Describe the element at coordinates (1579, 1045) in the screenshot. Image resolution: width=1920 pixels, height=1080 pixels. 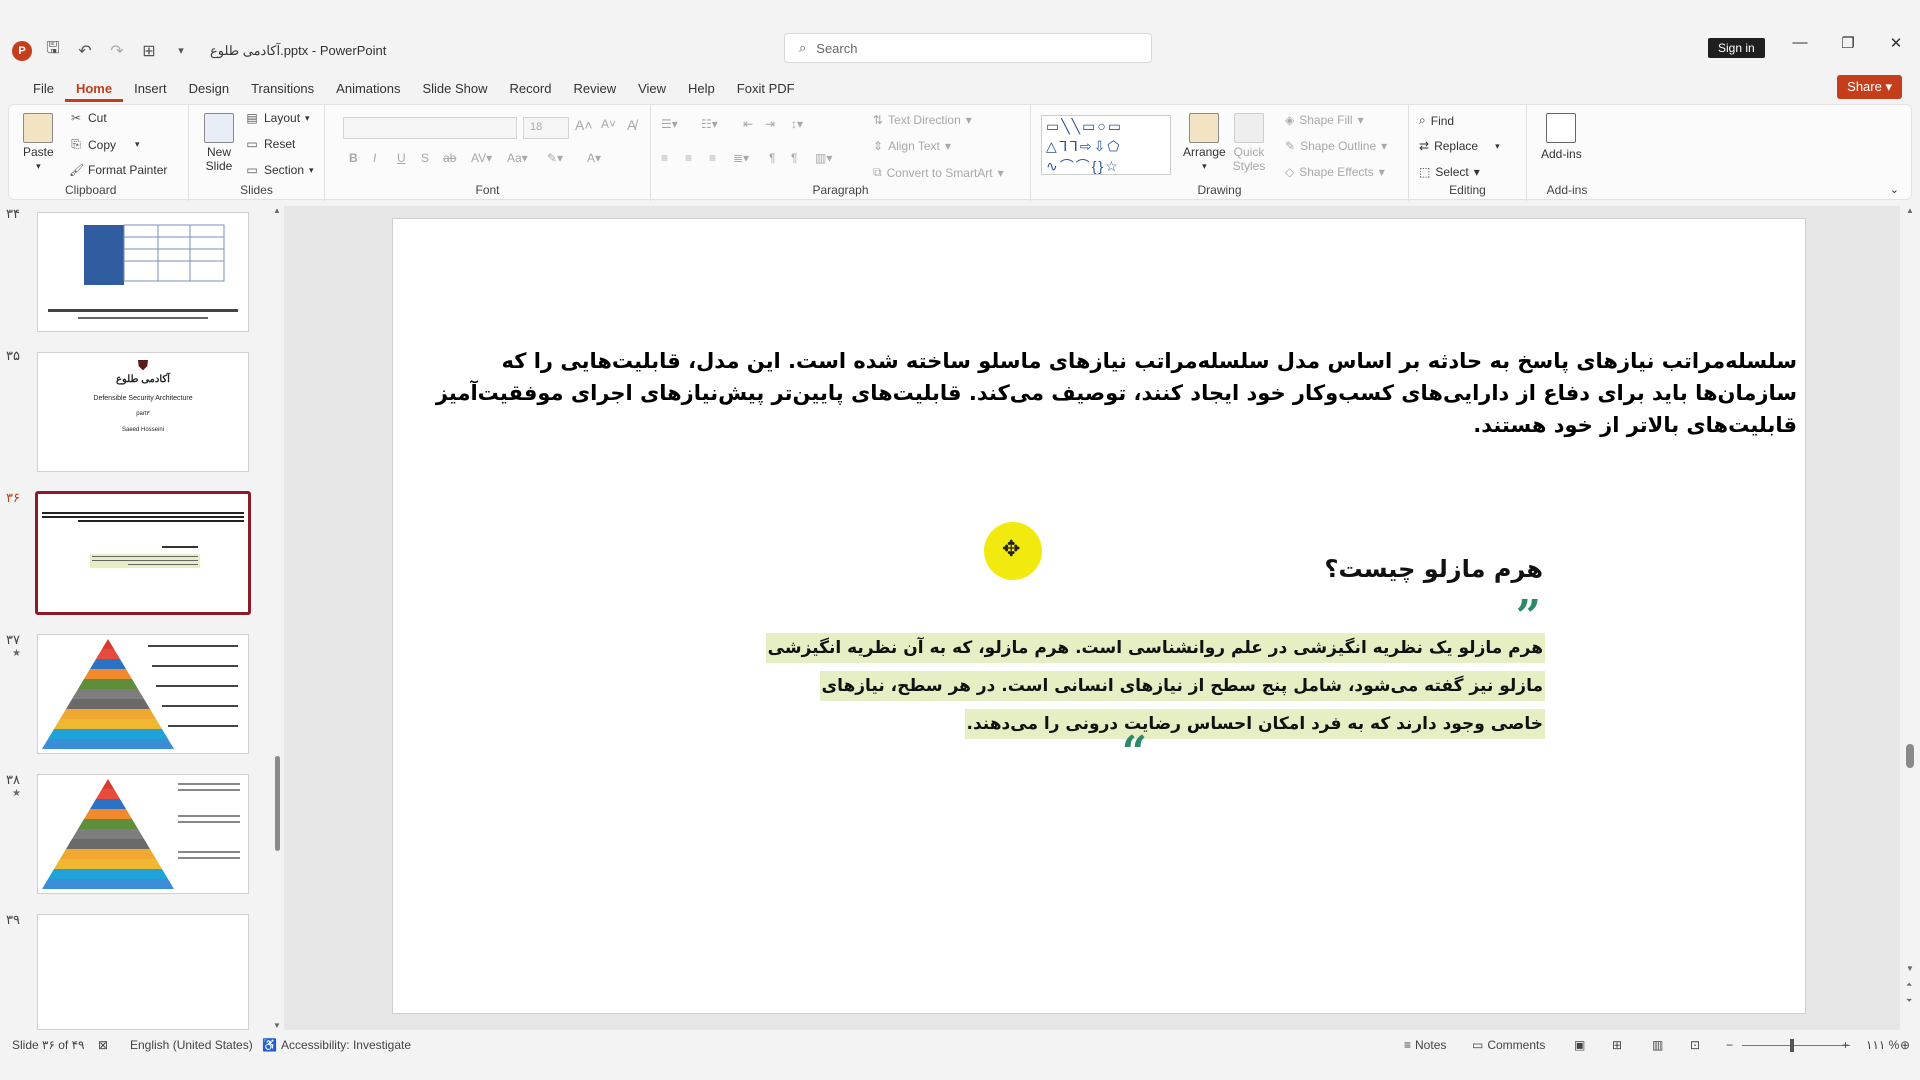
I see `normal-view-icon: ▣` at that location.